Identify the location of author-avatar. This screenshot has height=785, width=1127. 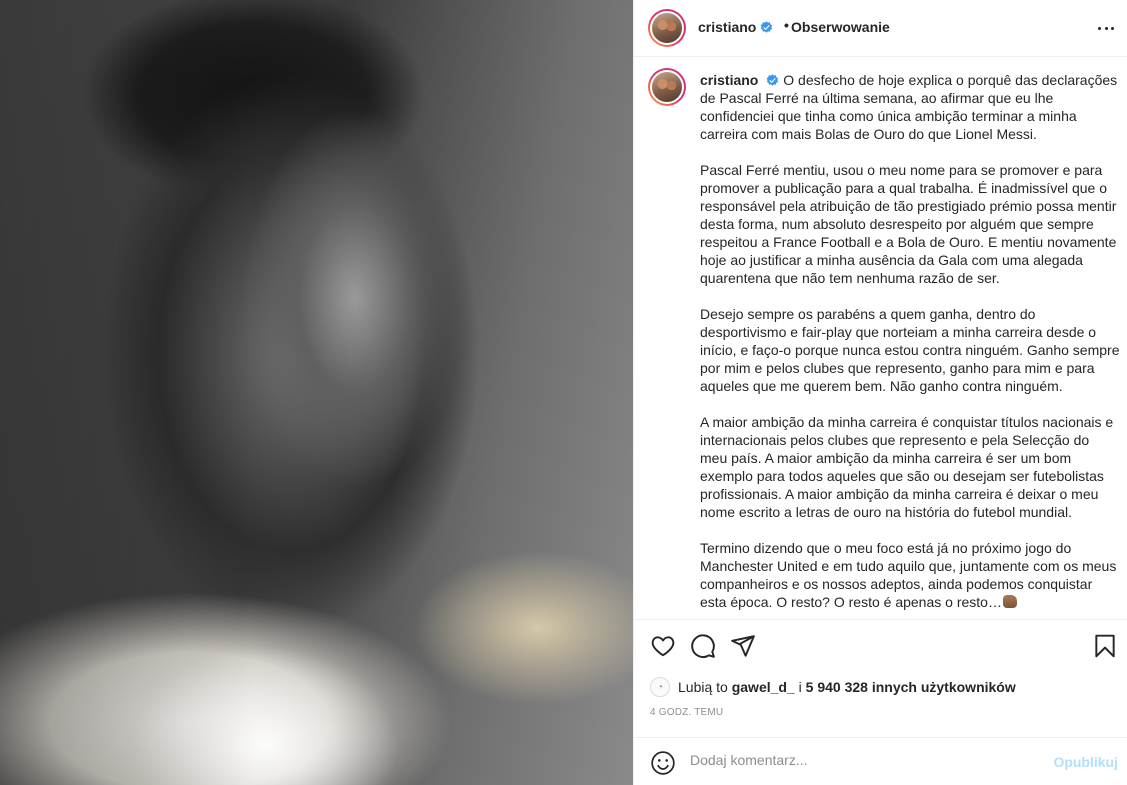
(667, 28).